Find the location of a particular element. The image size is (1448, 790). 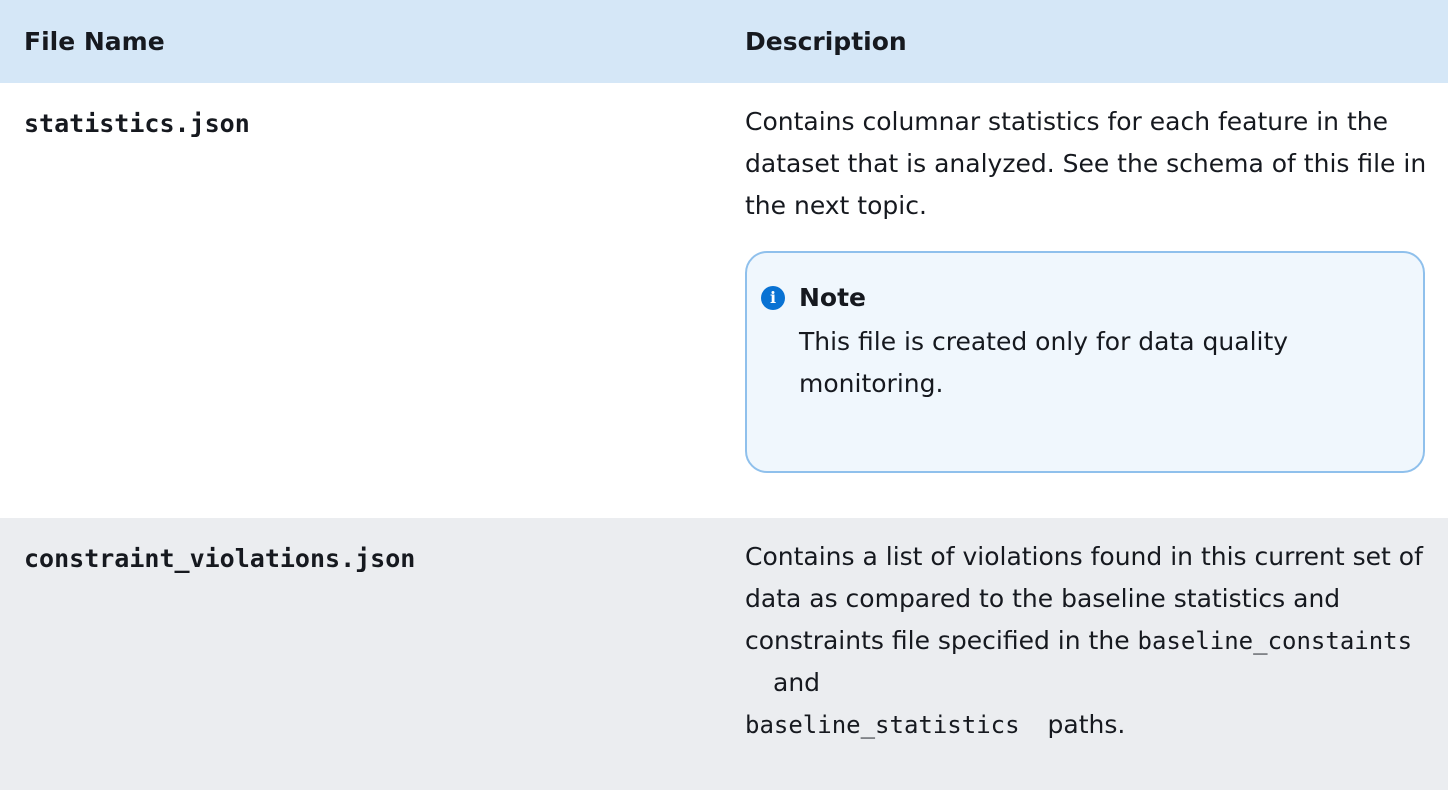

header-row: File Name Description is located at coordinates (724, 41).